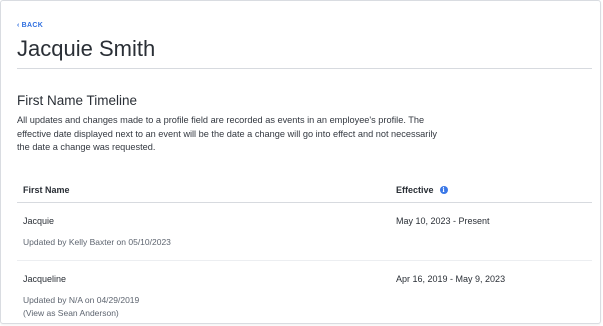  What do you see at coordinates (18, 25) in the screenshot?
I see `chevron-left-icon: ‹` at bounding box center [18, 25].